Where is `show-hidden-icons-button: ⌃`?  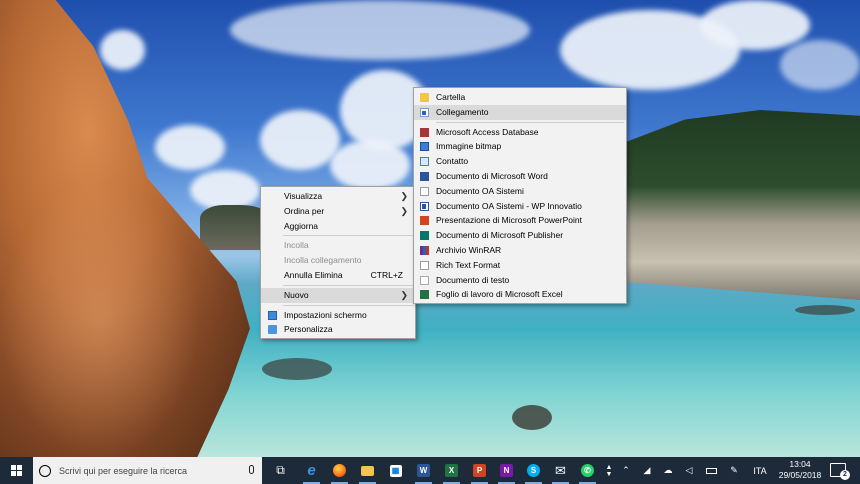 show-hidden-icons-button: ⌃ is located at coordinates (626, 470).